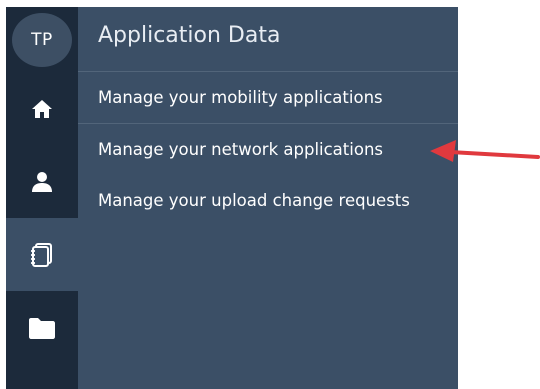 Image resolution: width=540 pixels, height=389 pixels. I want to click on menu-item-upload-change-requests: Manage your upload change requests, so click(268, 200).